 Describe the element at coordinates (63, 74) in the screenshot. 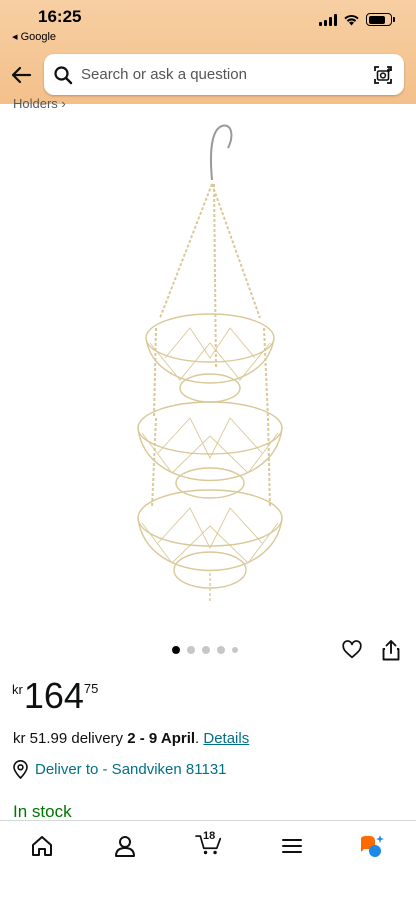

I see `search-icon` at that location.